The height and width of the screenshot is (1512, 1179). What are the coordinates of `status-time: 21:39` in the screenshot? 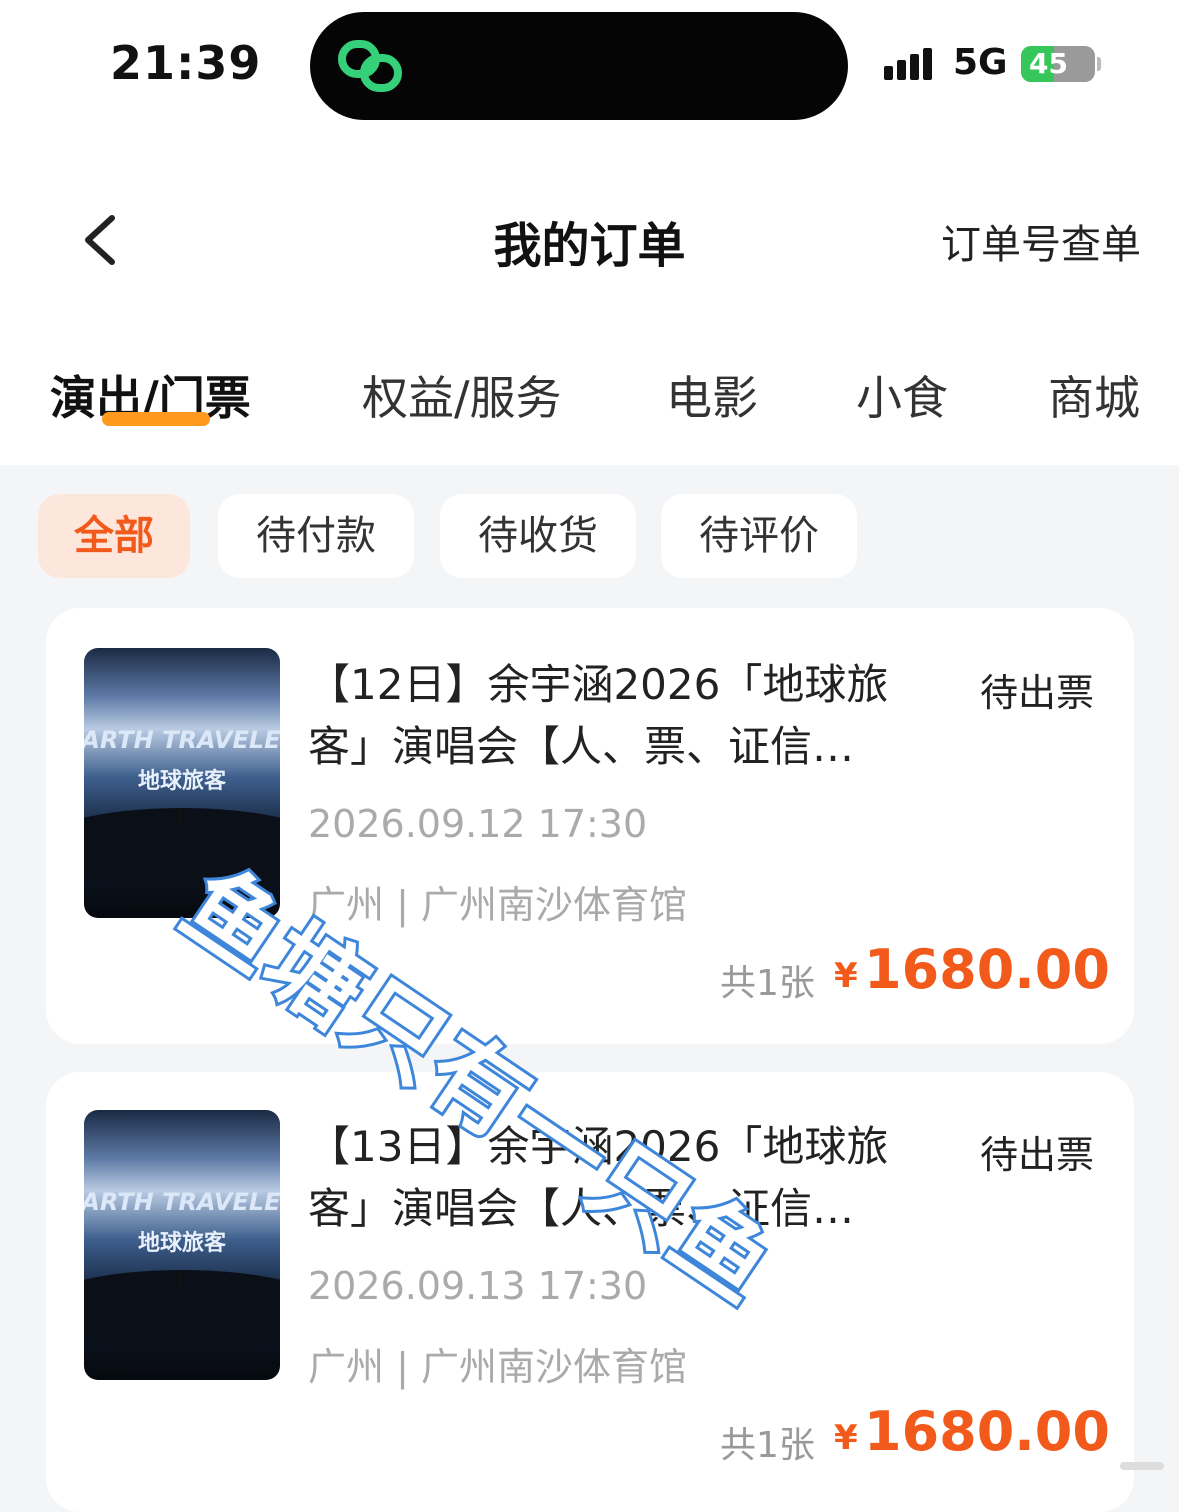 It's located at (186, 63).